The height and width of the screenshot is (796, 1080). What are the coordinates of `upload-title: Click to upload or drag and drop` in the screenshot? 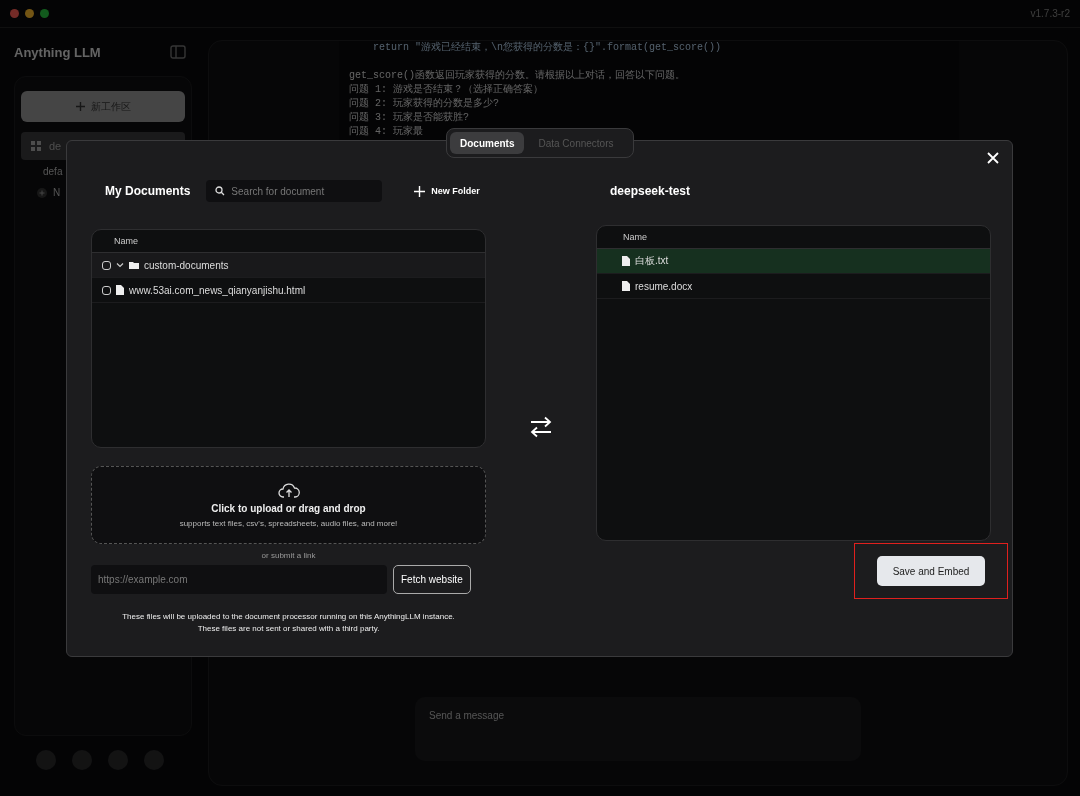 It's located at (288, 508).